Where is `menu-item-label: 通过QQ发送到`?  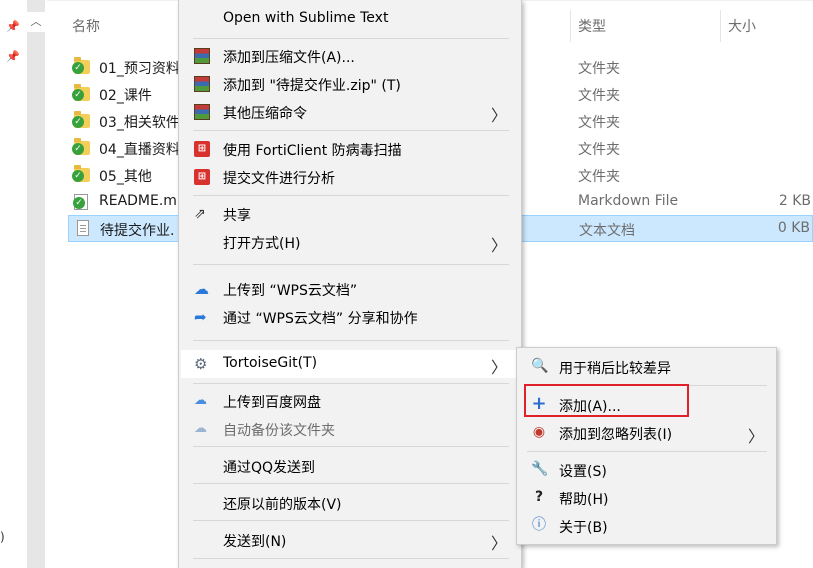
menu-item-label: 通过QQ发送到 is located at coordinates (269, 468).